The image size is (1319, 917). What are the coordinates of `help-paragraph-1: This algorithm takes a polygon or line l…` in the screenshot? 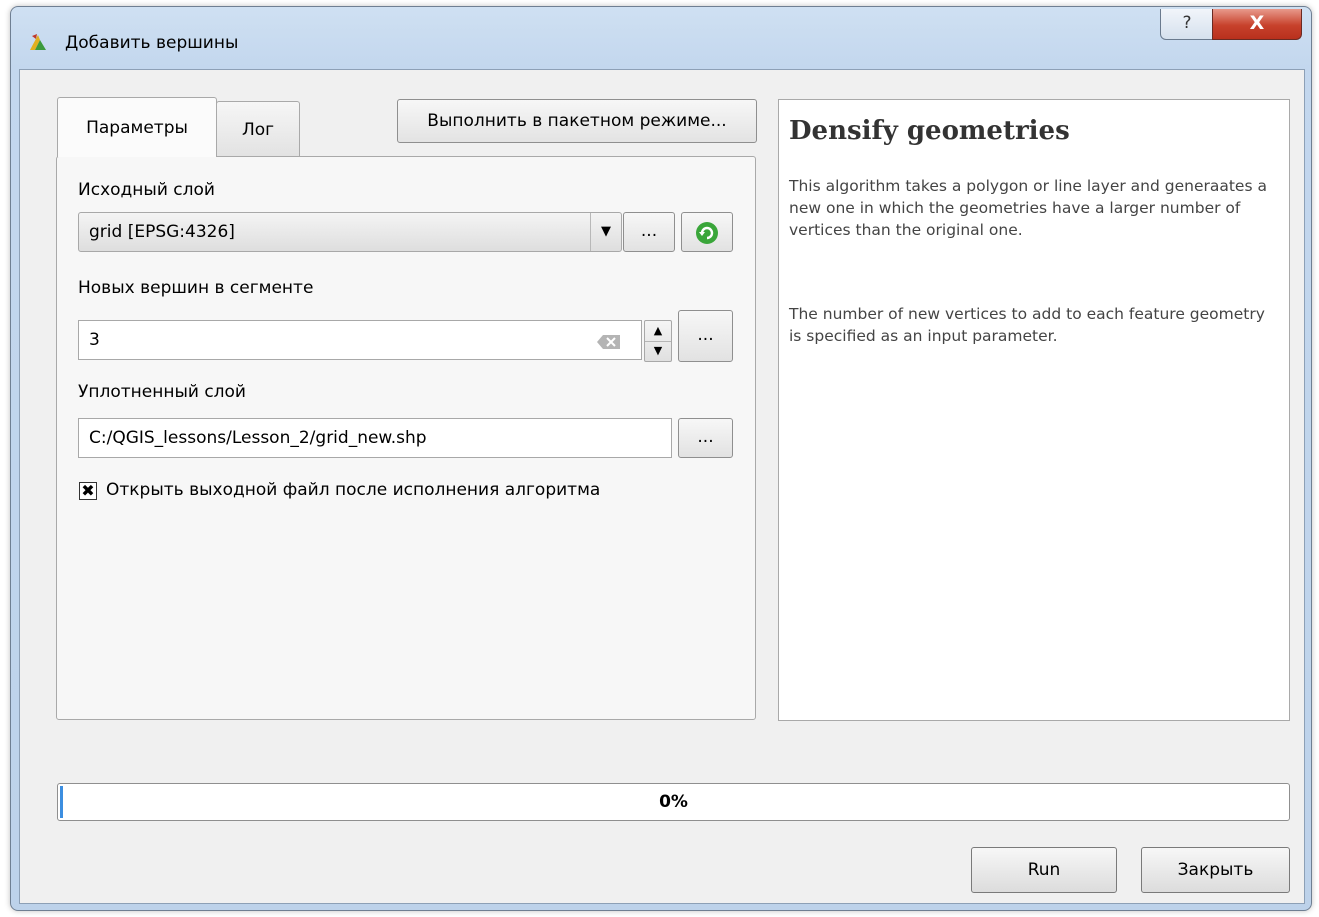 It's located at (1028, 208).